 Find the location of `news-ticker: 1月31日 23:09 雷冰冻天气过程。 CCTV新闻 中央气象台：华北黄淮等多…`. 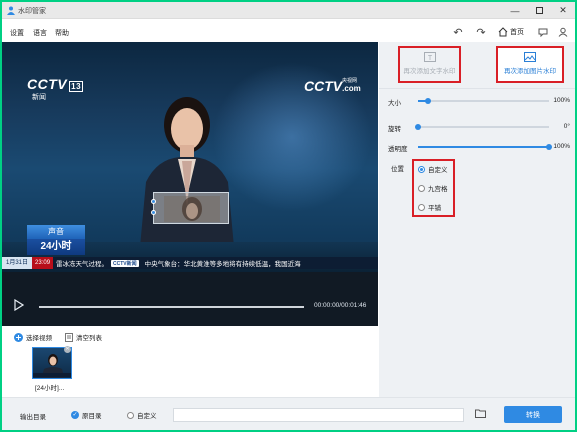

news-ticker: 1月31日 23:09 雷冰冻天气过程。 CCTV新闻 中央气象台：华北黄淮等多… is located at coordinates (190, 263).